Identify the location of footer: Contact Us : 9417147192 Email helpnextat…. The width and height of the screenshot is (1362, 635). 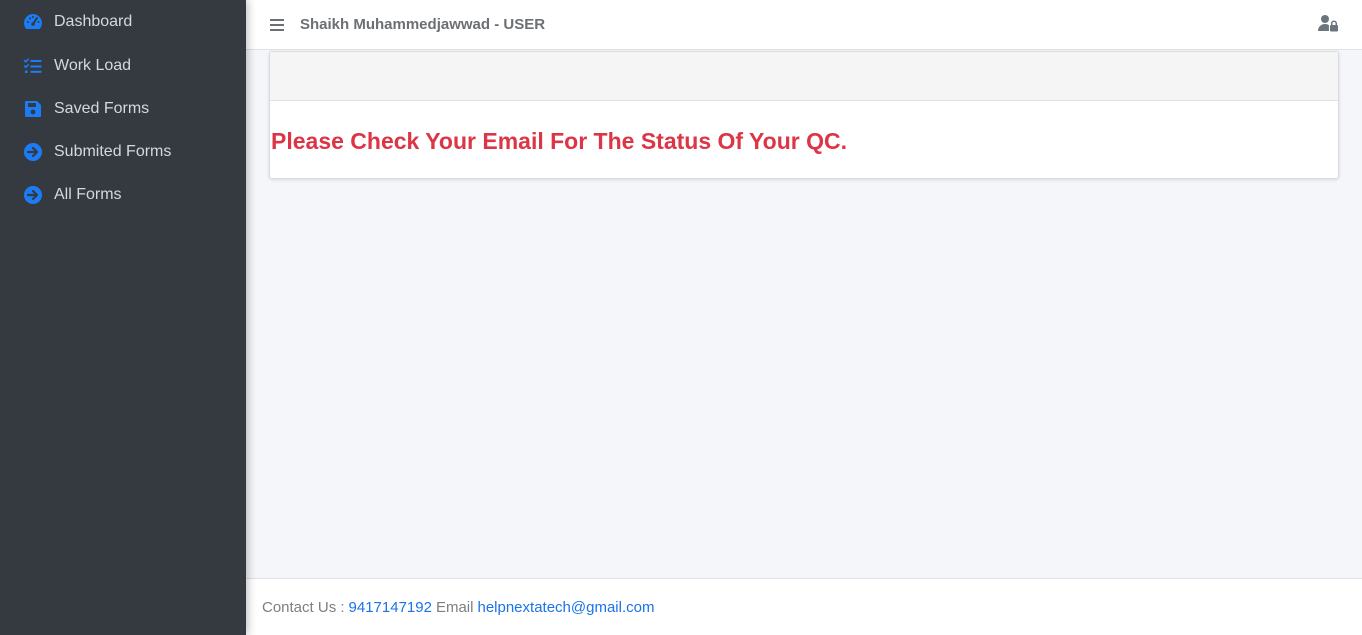
(804, 606).